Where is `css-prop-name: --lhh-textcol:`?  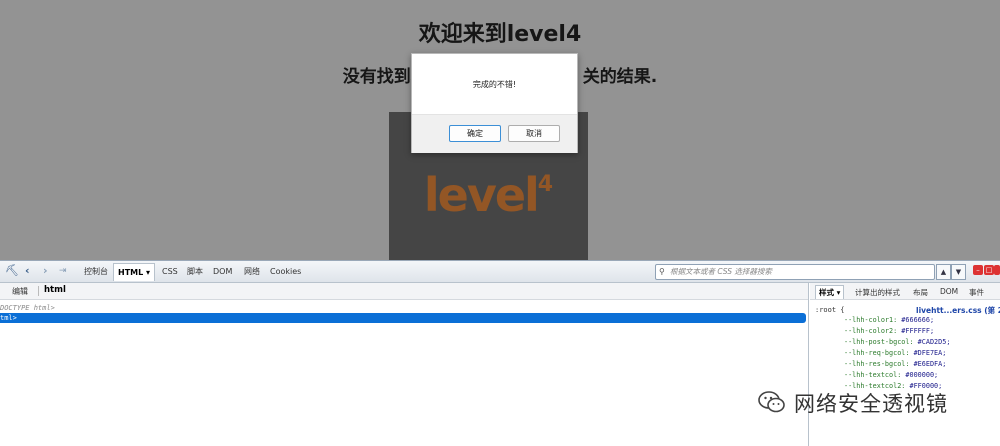 css-prop-name: --lhh-textcol: is located at coordinates (873, 375).